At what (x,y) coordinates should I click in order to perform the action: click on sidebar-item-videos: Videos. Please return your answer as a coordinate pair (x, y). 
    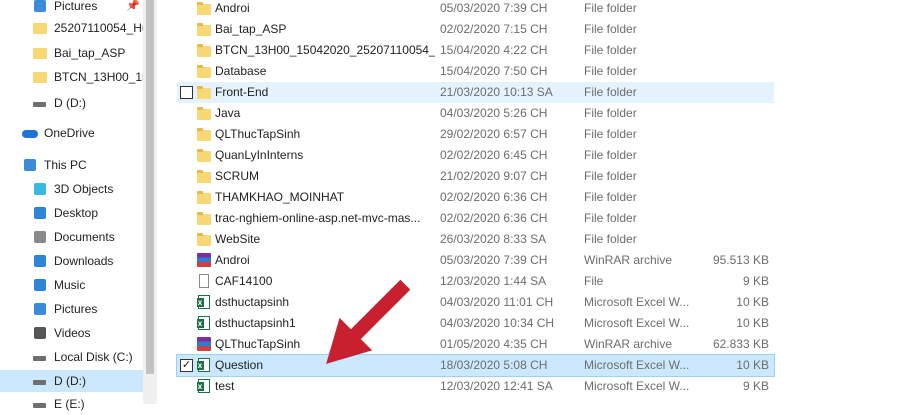
    Looking at the image, I should click on (71, 333).